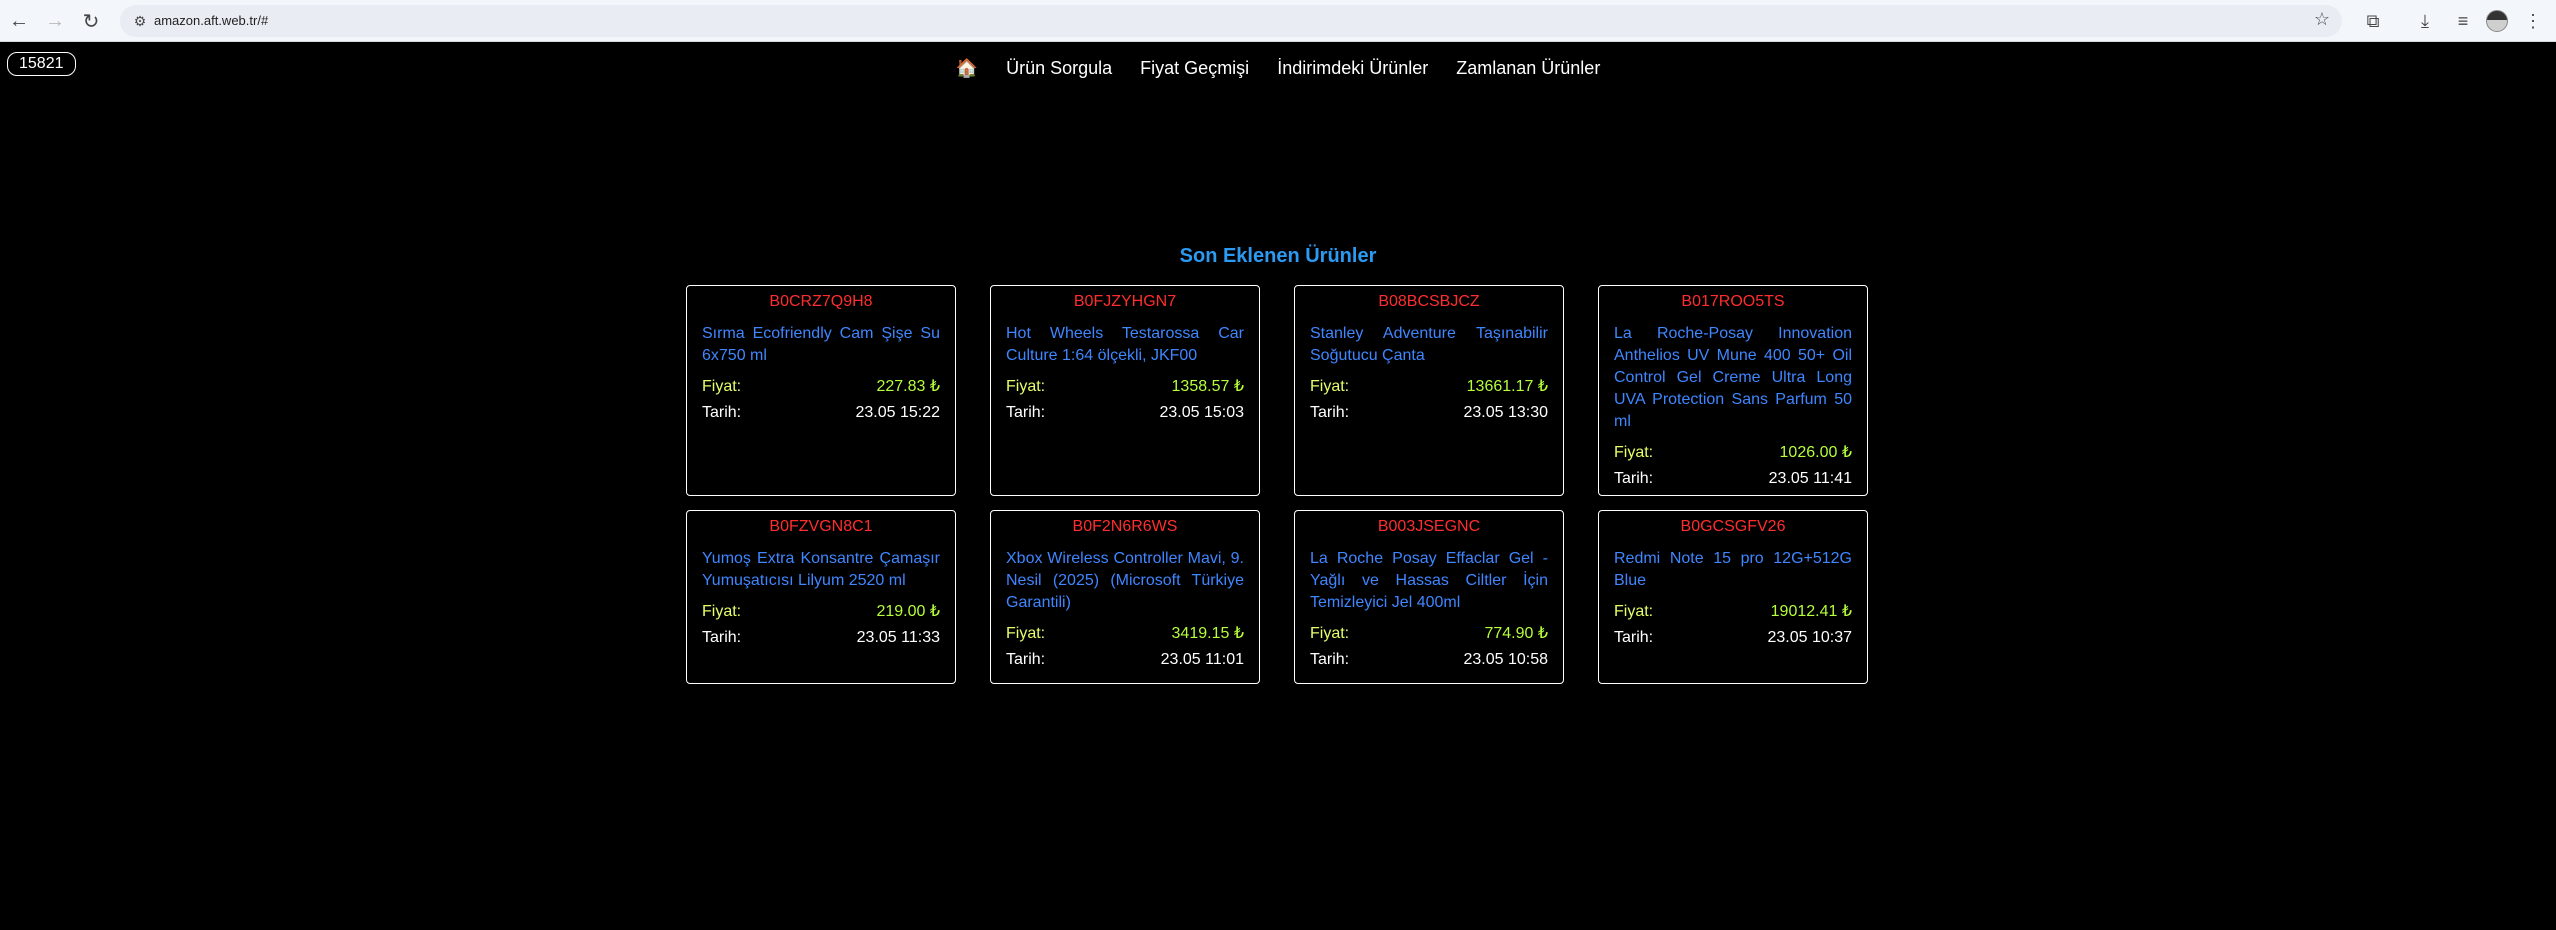 The height and width of the screenshot is (930, 2556). Describe the element at coordinates (1125, 527) in the screenshot. I see `product-id: B0F2N6R6WS` at that location.